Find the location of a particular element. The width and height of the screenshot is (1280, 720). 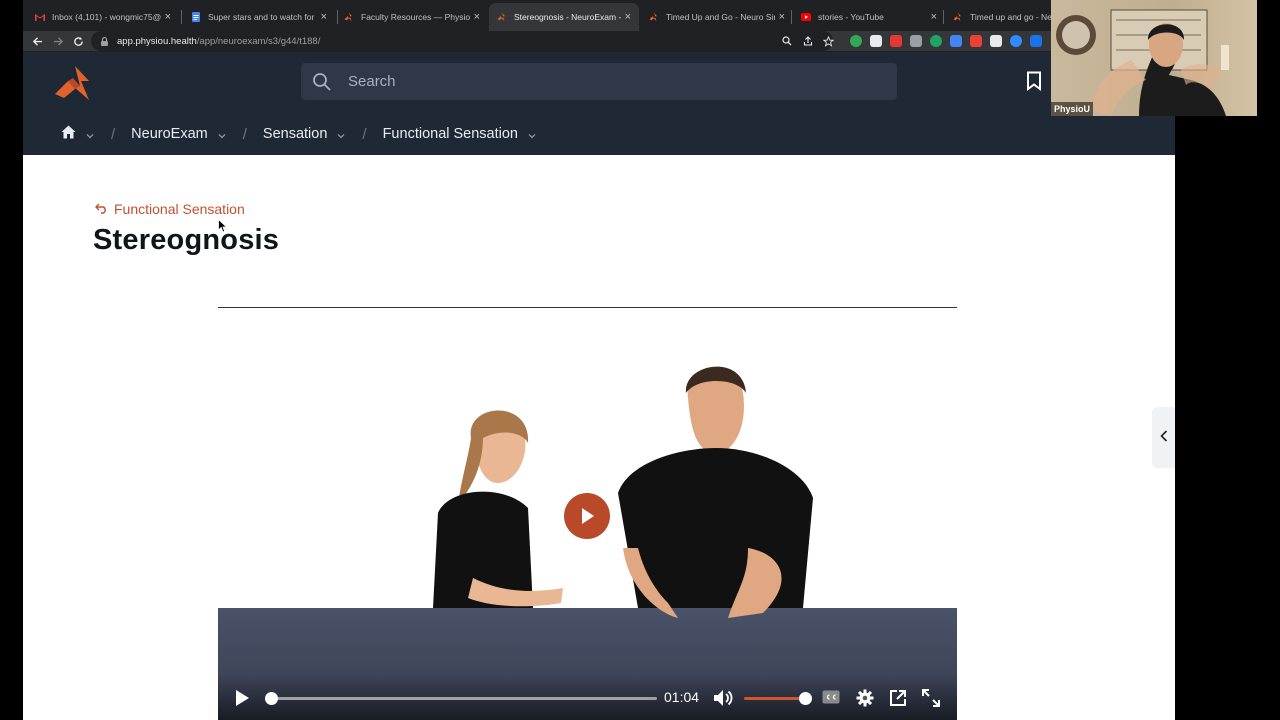

mouse-cursor-icon is located at coordinates (223, 225).